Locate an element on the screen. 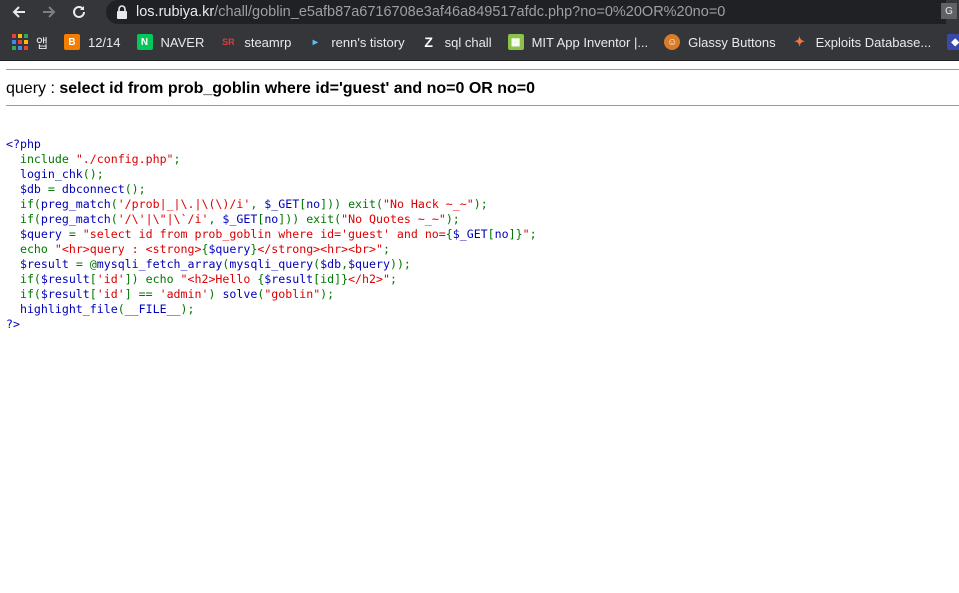 The width and height of the screenshot is (959, 593). forward-button is located at coordinates (49, 12).